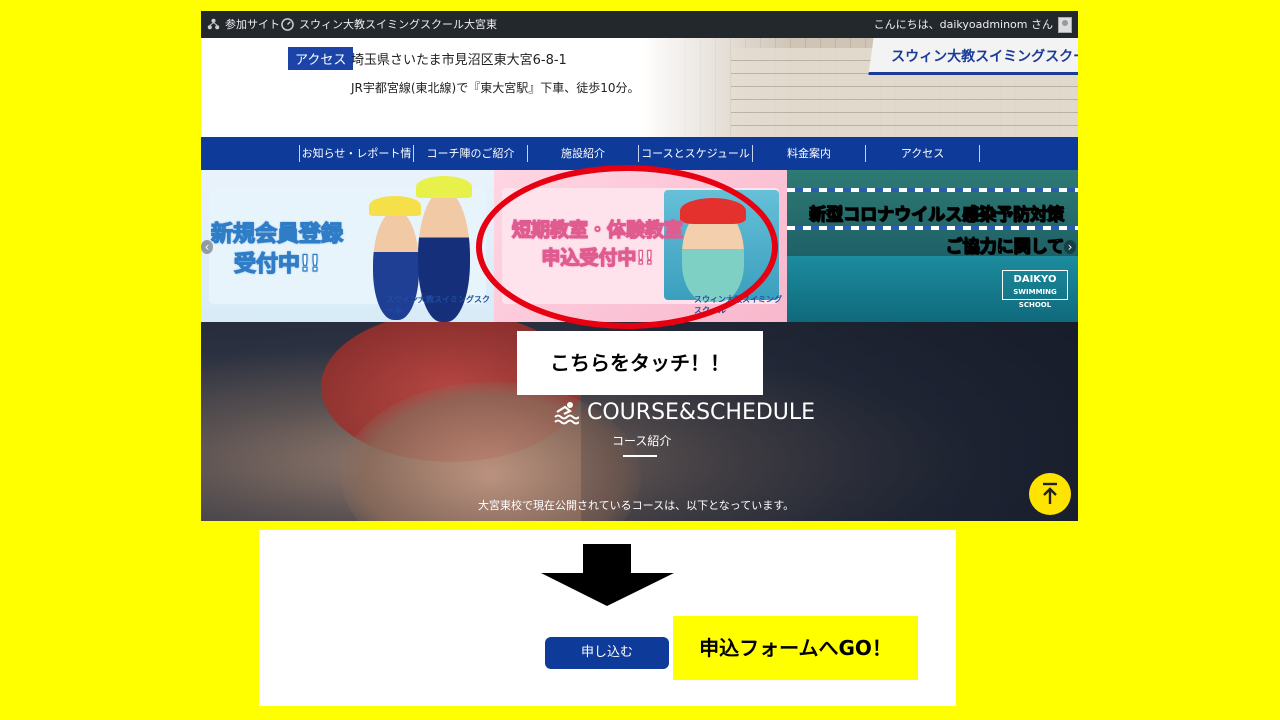 The height and width of the screenshot is (720, 1280). I want to click on header-photo: スウィン大教スイミングスクール大宮東, so click(859, 87).